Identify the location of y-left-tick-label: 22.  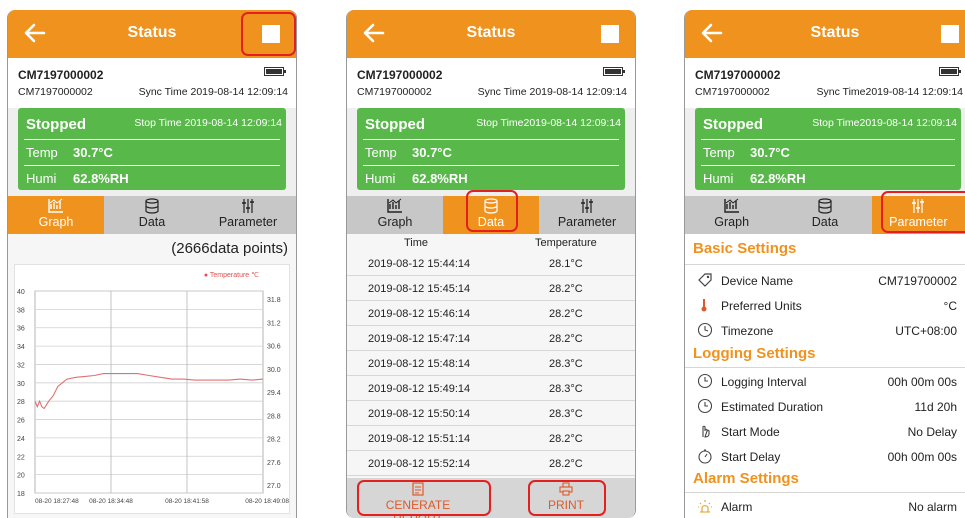
(21, 457).